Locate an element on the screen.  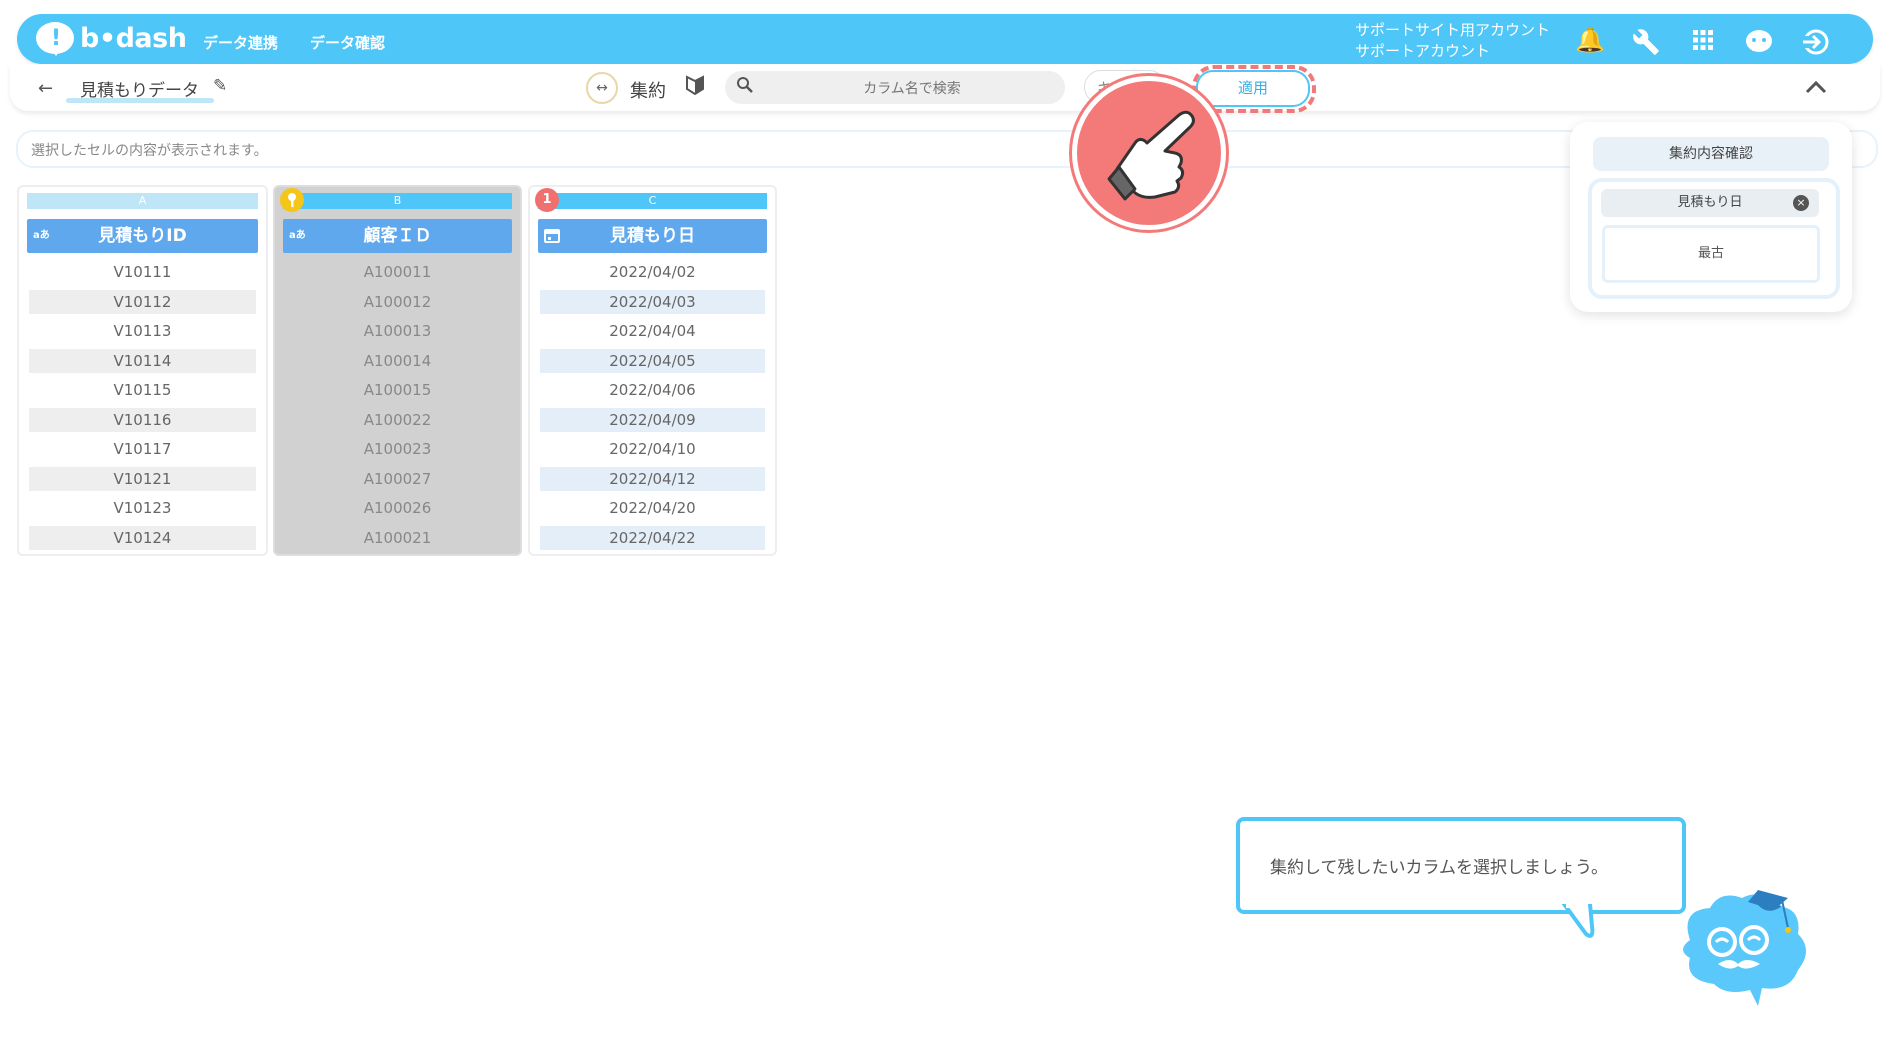
chevron-up-icon is located at coordinates (1816, 87).